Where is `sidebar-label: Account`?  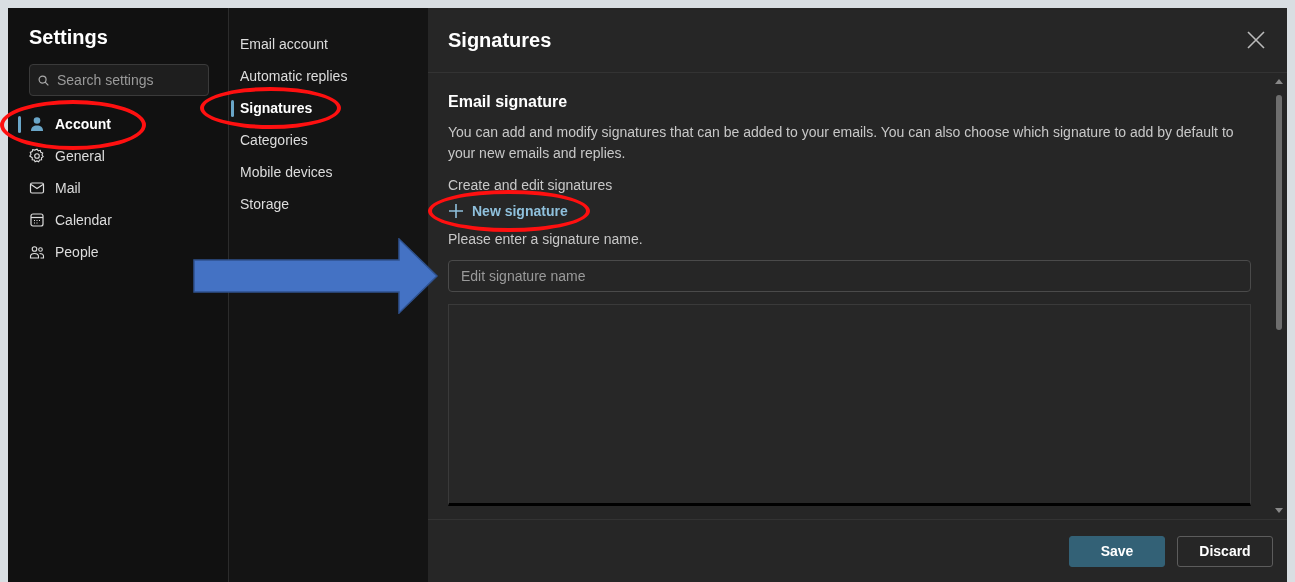
sidebar-label: Account is located at coordinates (83, 124).